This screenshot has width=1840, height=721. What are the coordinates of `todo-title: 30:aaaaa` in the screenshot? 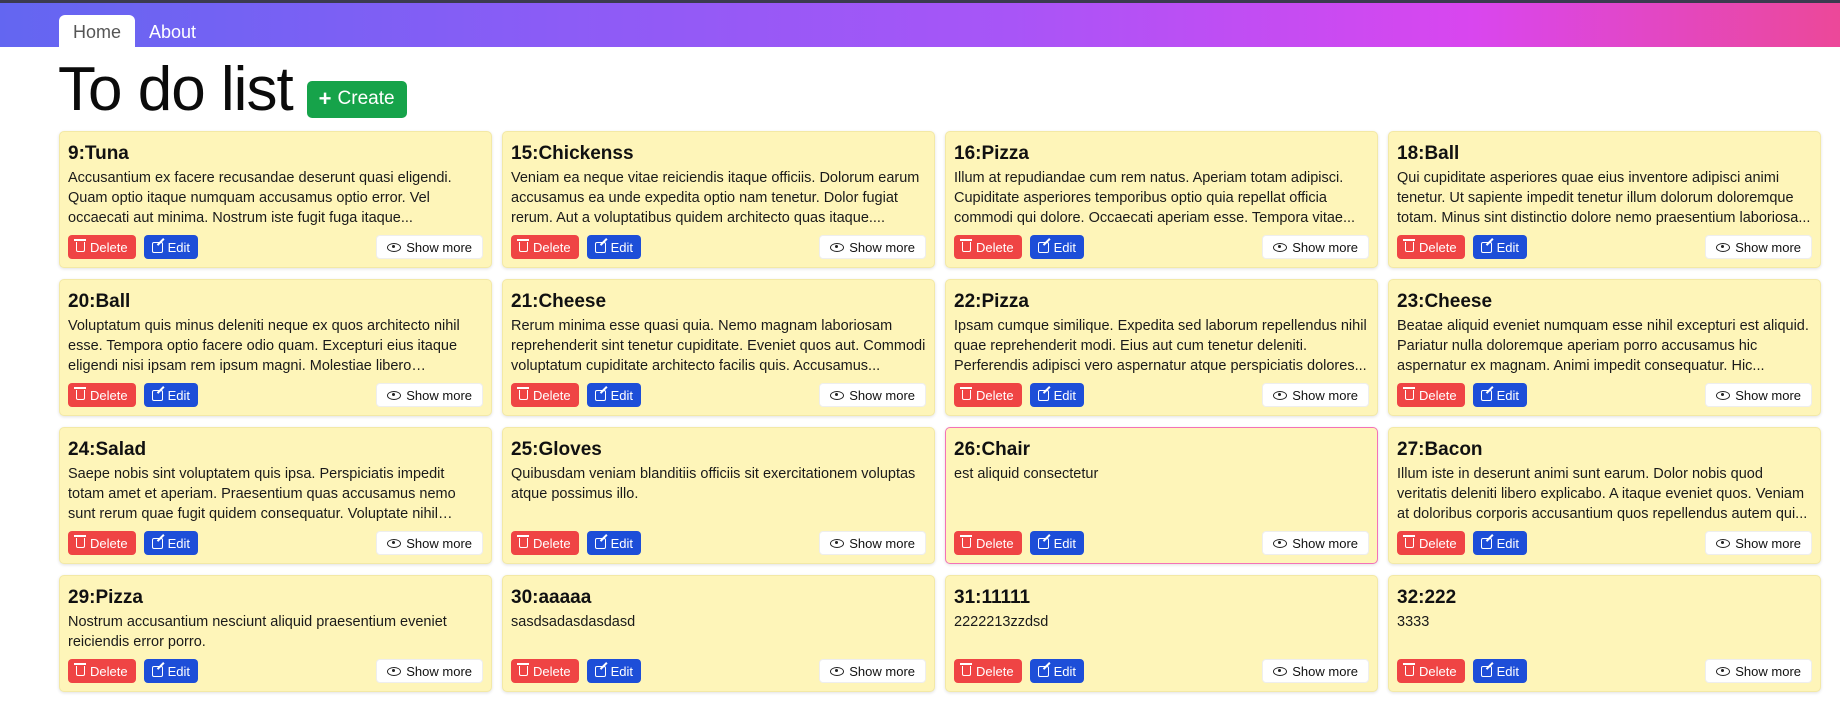 It's located at (551, 597).